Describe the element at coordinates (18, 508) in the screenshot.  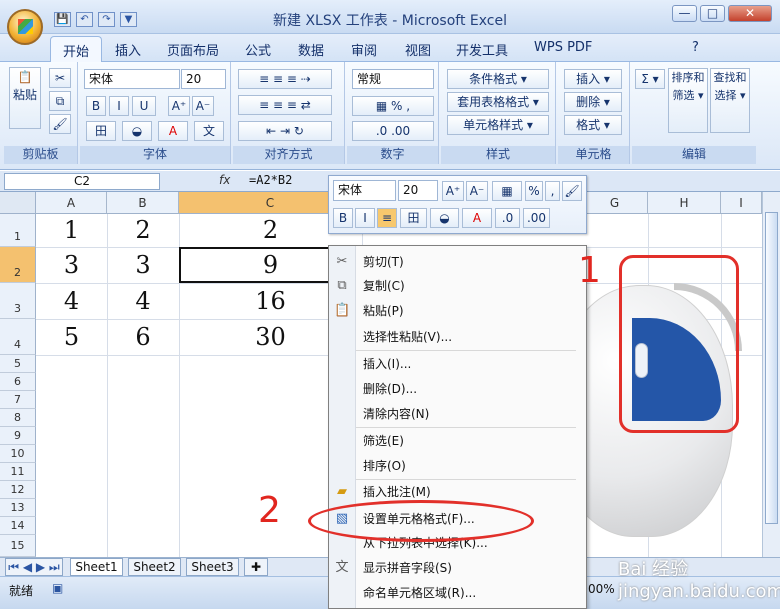
I see `row-header-13: 13` at that location.